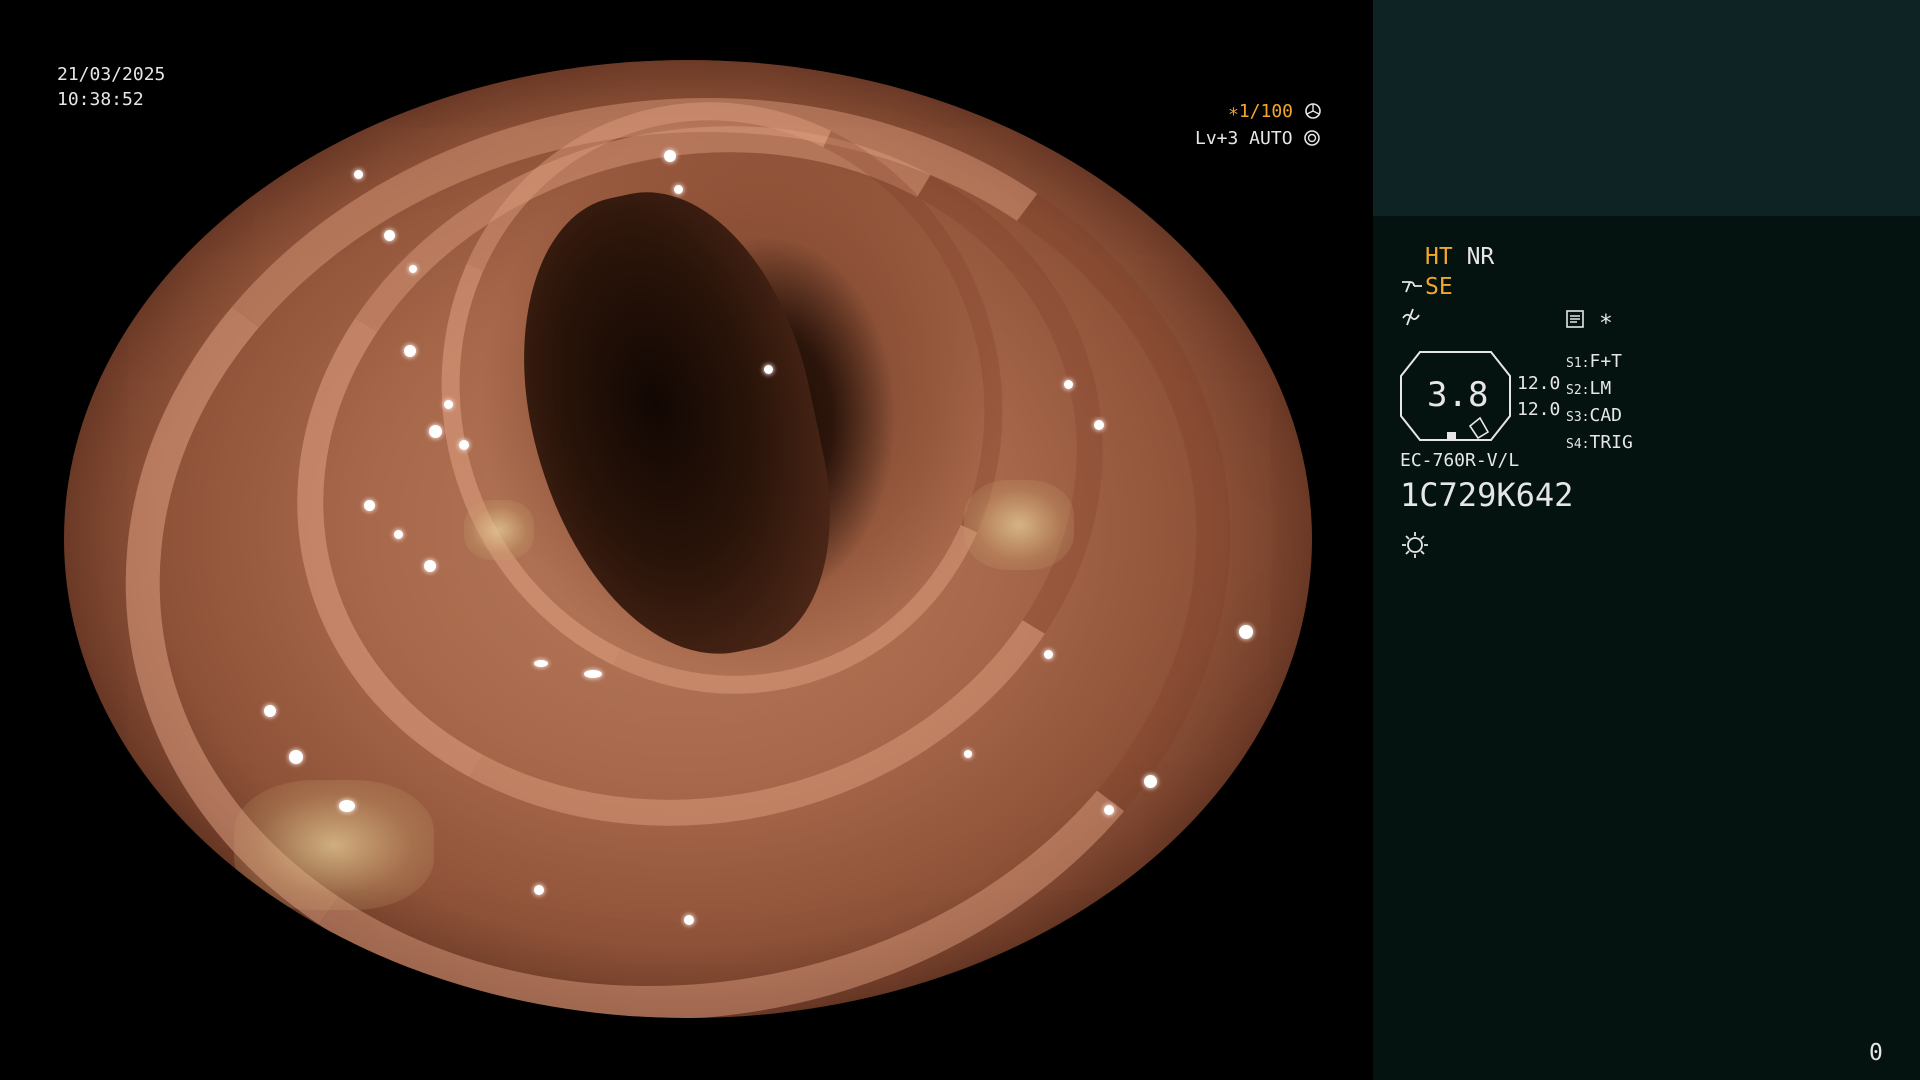 The height and width of the screenshot is (1080, 1920). I want to click on time-label: 10:38:52, so click(100, 99).